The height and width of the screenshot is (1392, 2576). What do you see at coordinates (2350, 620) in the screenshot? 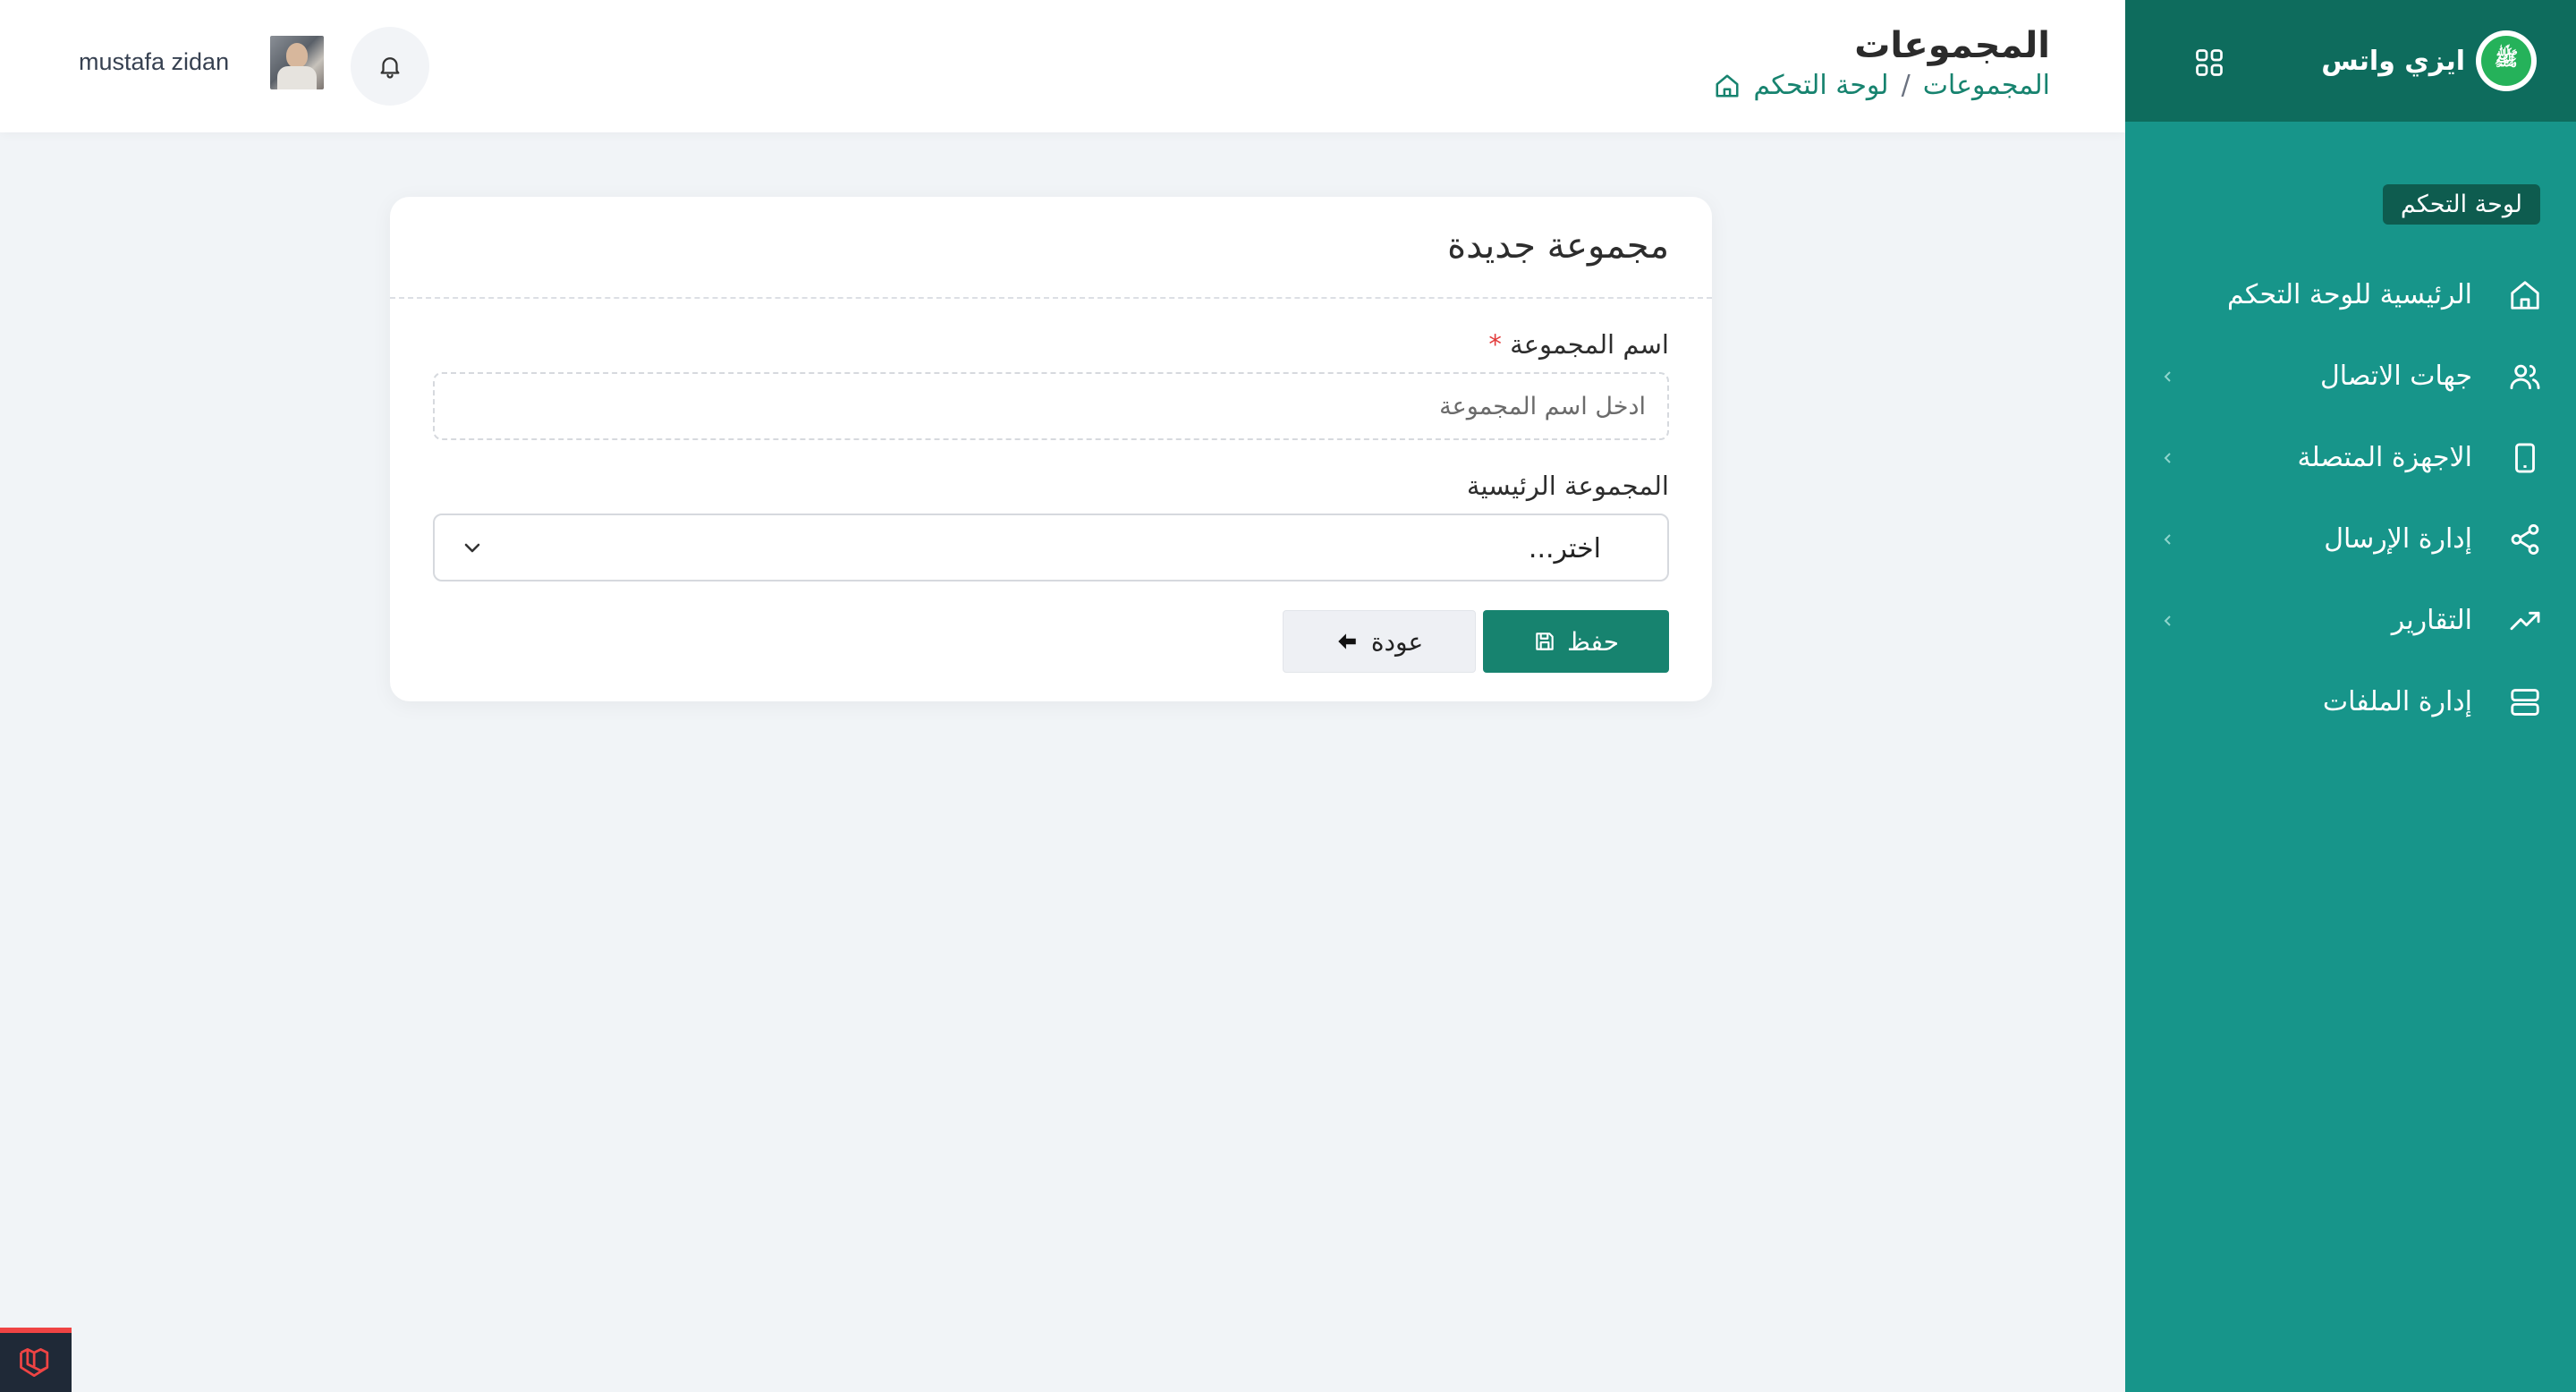
I see `sidebar-item-reports: التقارير` at bounding box center [2350, 620].